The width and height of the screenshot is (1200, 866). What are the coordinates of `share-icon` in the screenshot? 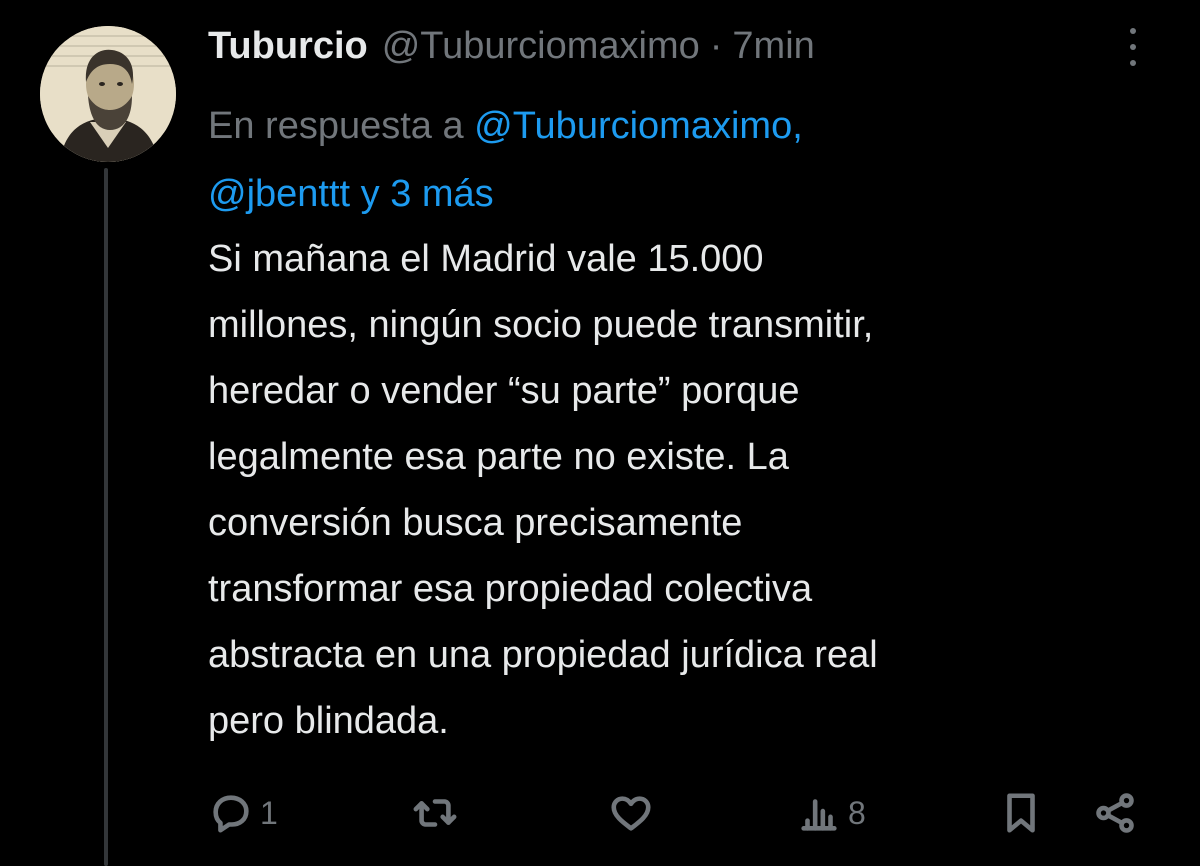 It's located at (1115, 813).